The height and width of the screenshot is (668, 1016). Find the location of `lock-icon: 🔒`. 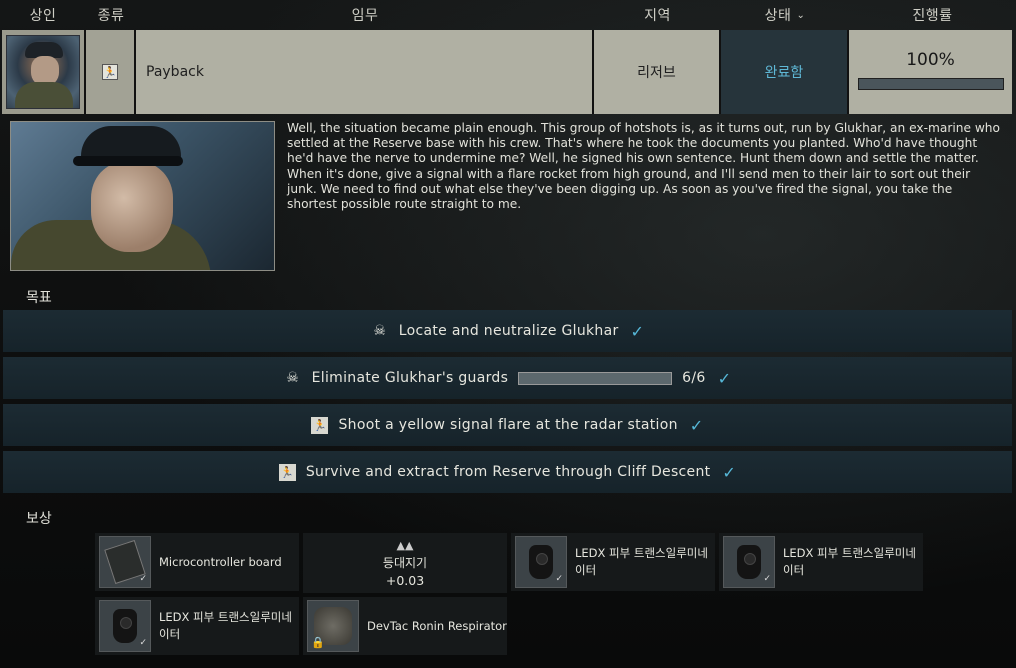

lock-icon: 🔒 is located at coordinates (318, 642).